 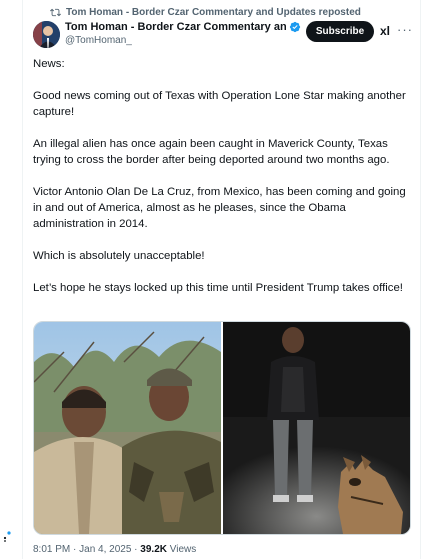 I want to click on avatar, so click(x=46, y=34).